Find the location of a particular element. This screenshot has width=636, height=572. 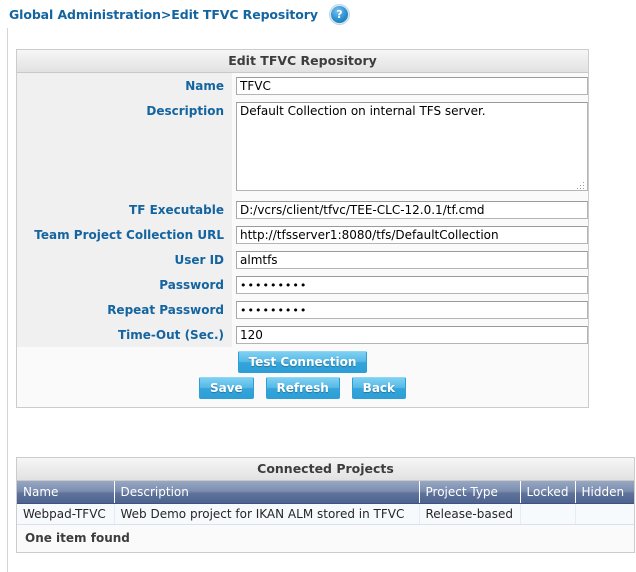

cell-hidden is located at coordinates (604, 514).